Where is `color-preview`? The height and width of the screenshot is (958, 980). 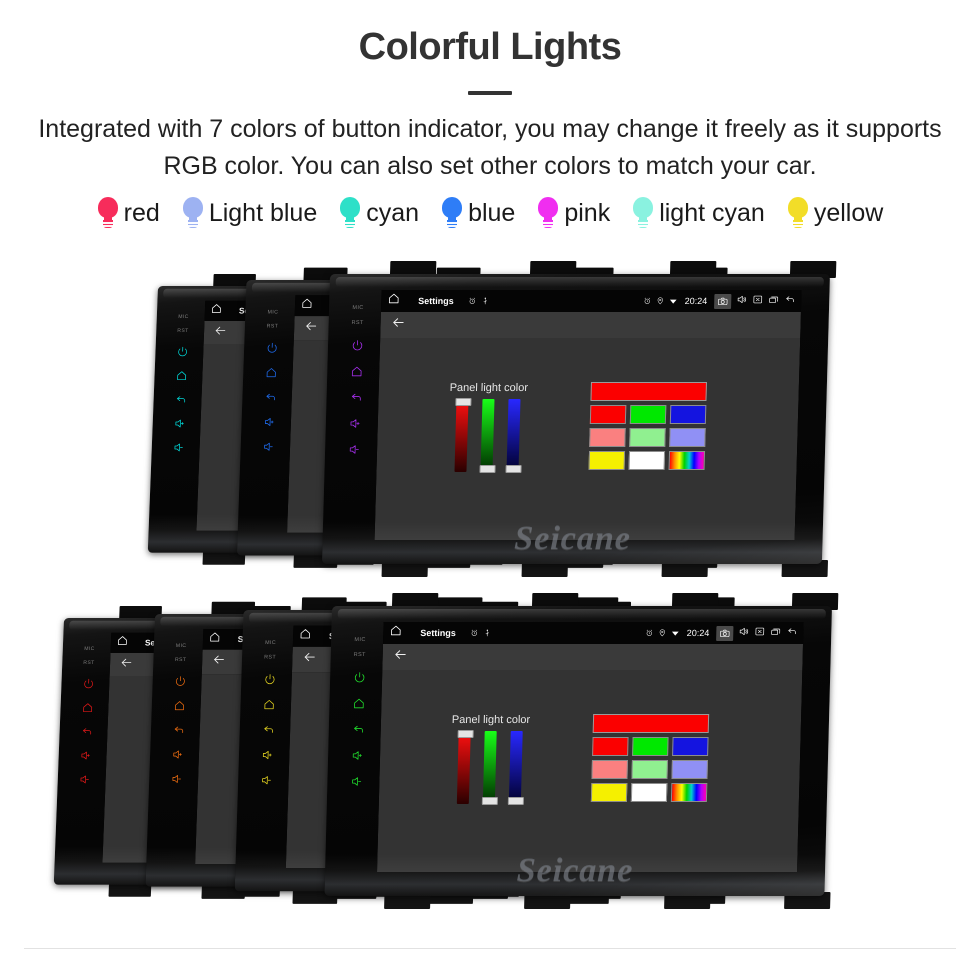
color-preview is located at coordinates (651, 723).